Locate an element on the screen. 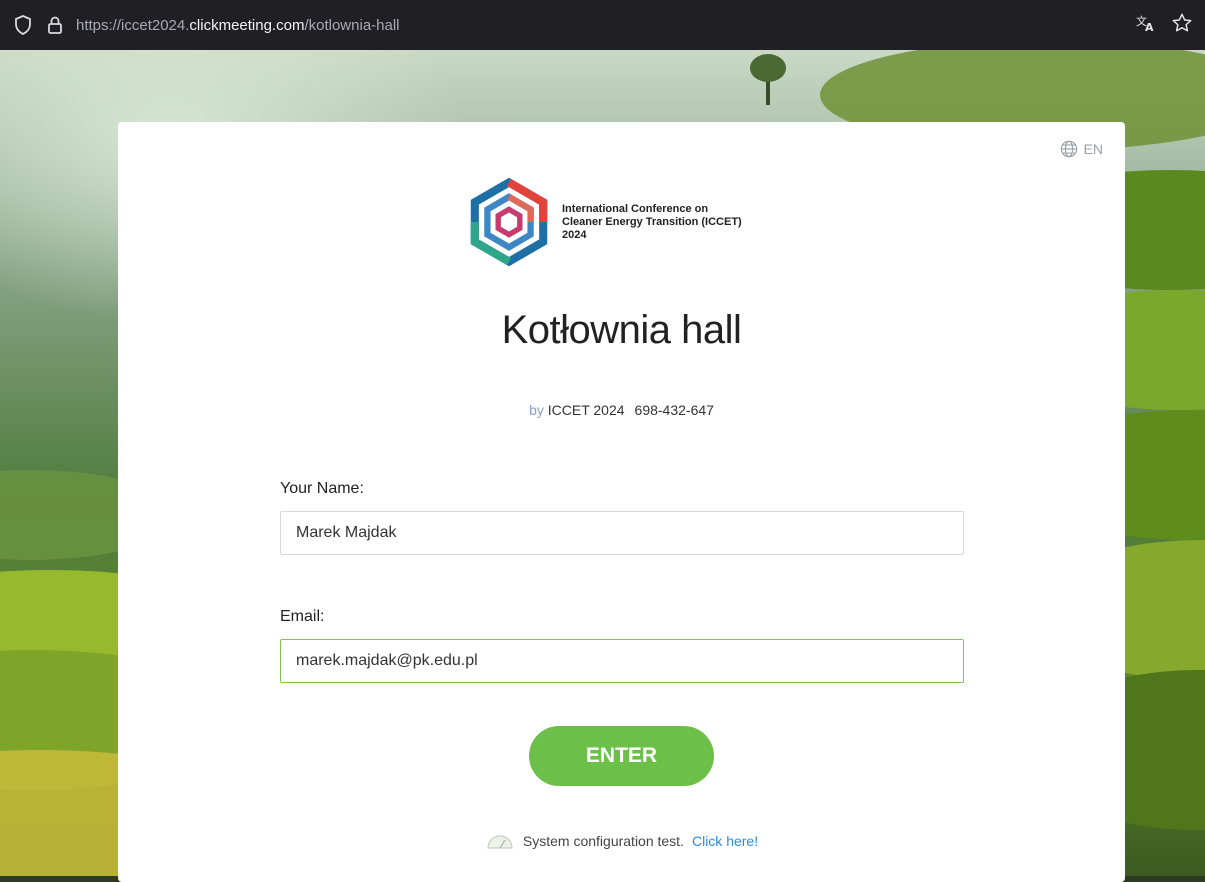 This screenshot has width=1205, height=882. tree is located at coordinates (768, 79).